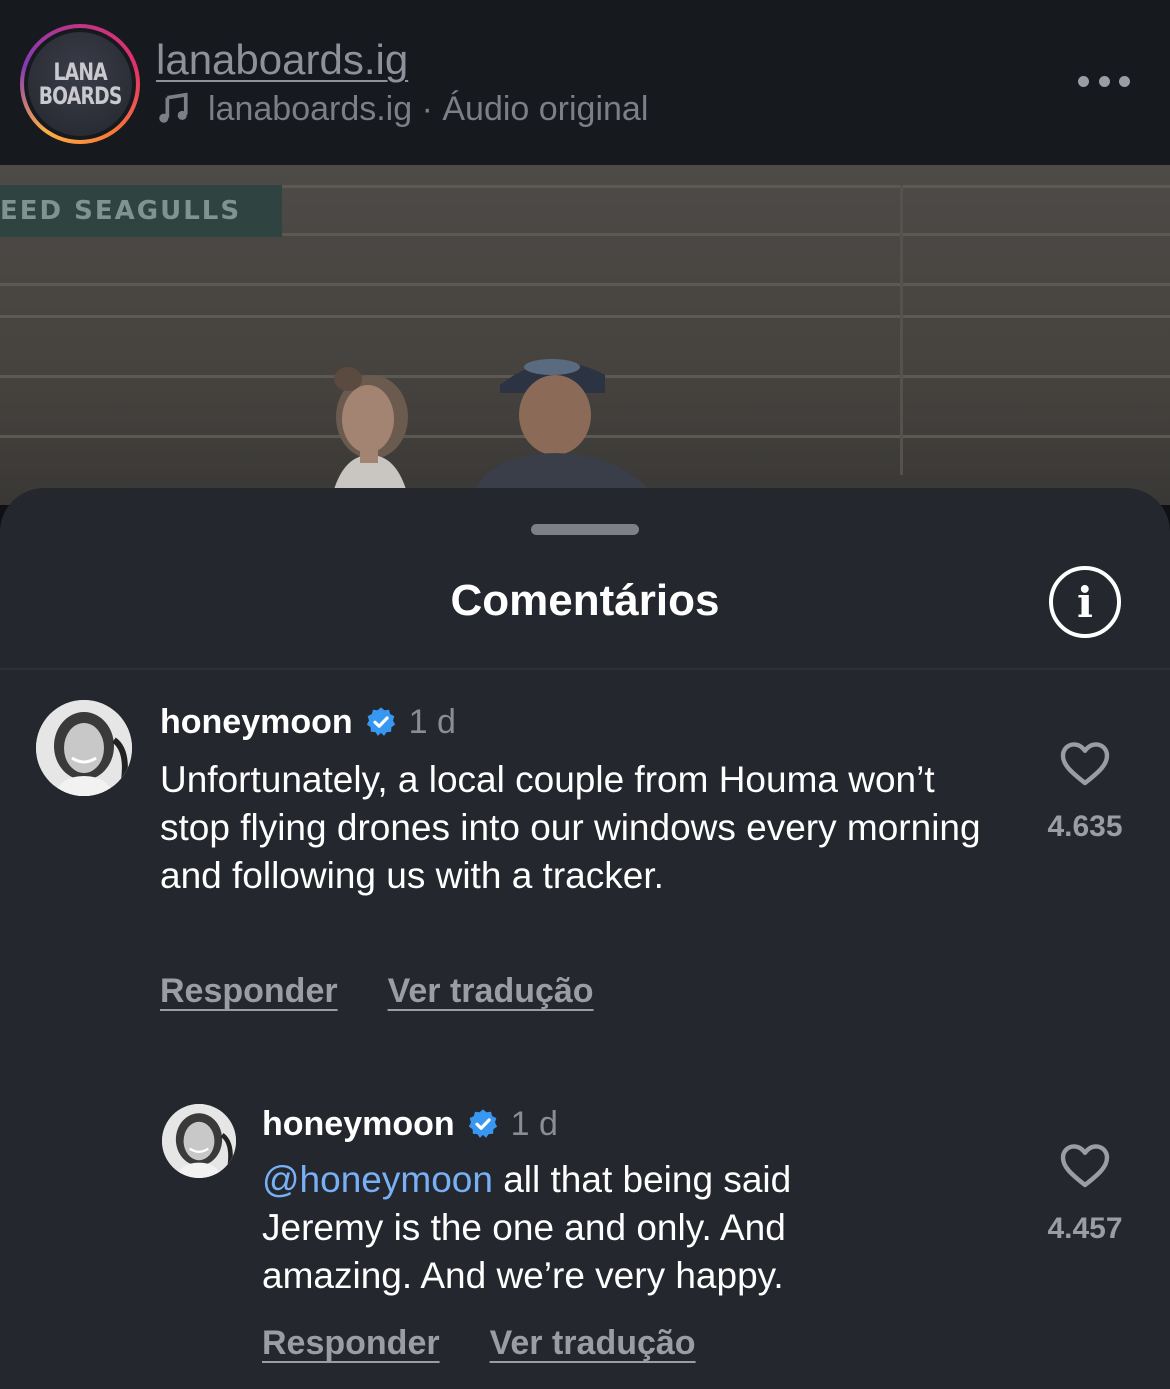 Image resolution: width=1170 pixels, height=1389 pixels. I want to click on music-note-icon, so click(173, 107).